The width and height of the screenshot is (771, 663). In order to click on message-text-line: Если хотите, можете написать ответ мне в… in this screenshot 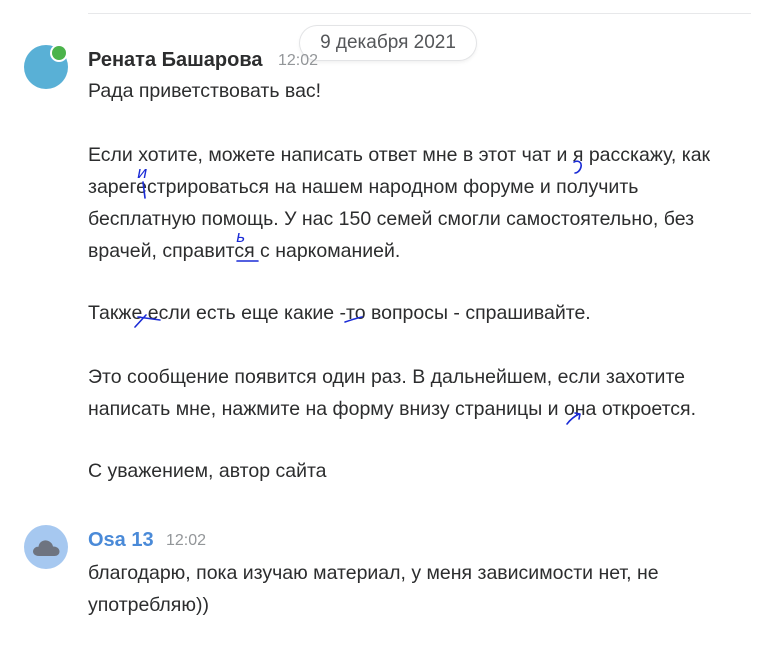, I will do `click(399, 155)`.